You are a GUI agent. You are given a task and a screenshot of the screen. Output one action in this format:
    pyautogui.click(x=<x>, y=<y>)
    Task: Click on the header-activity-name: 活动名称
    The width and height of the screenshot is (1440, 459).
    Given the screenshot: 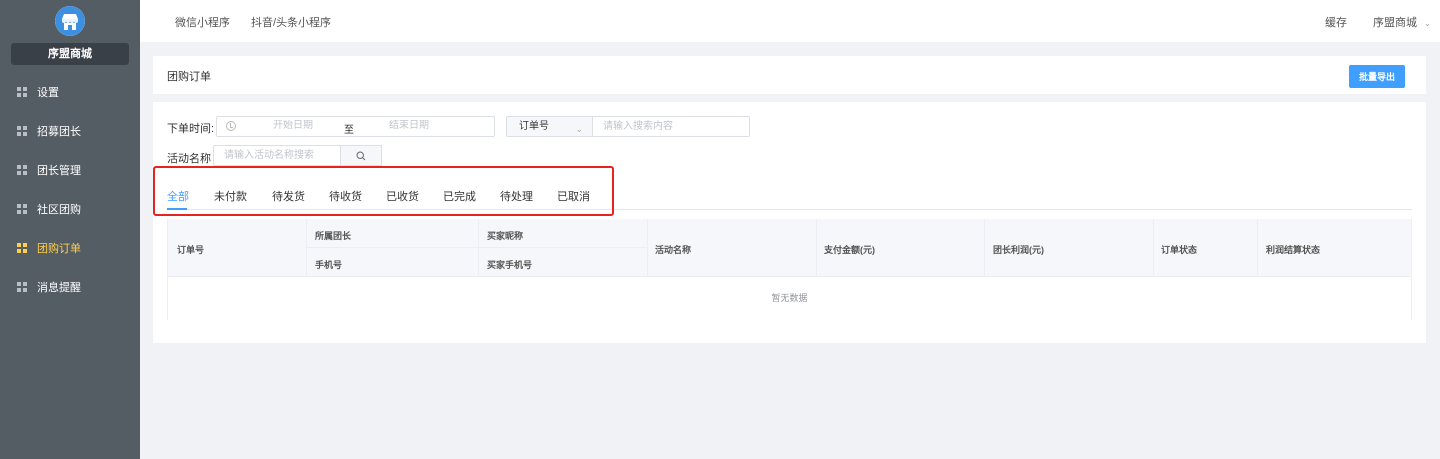 What is the action you would take?
    pyautogui.click(x=673, y=250)
    